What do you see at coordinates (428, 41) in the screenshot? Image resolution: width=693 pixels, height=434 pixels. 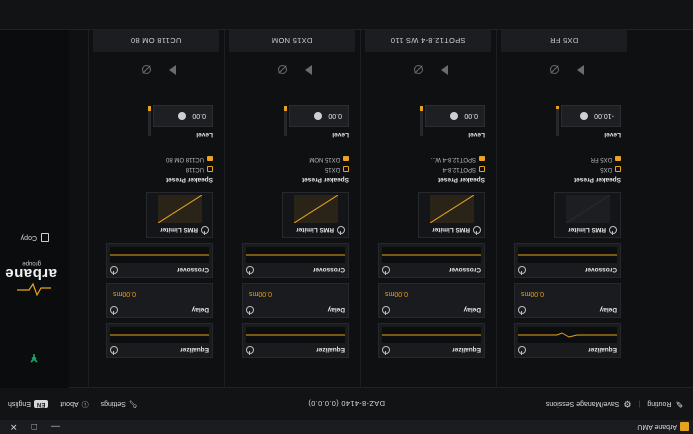 I see `channel-name: SPOT12.8-4 WS 110` at bounding box center [428, 41].